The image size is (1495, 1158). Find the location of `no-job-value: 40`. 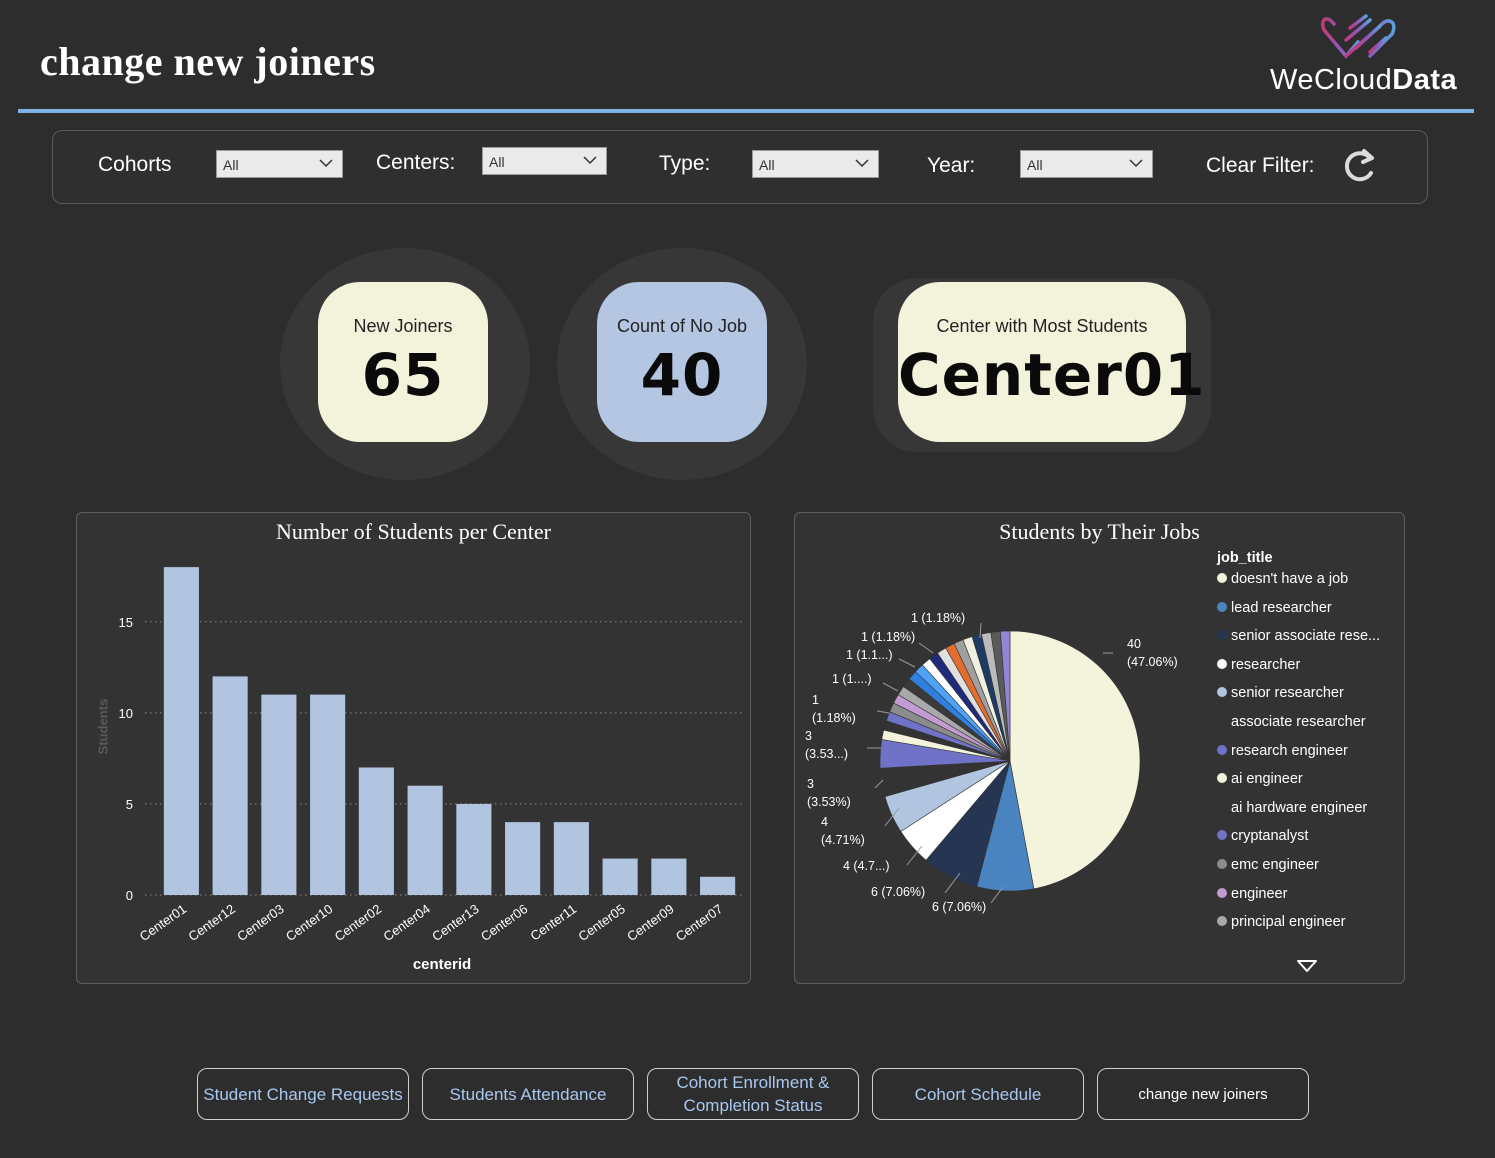

no-job-value: 40 is located at coordinates (682, 375).